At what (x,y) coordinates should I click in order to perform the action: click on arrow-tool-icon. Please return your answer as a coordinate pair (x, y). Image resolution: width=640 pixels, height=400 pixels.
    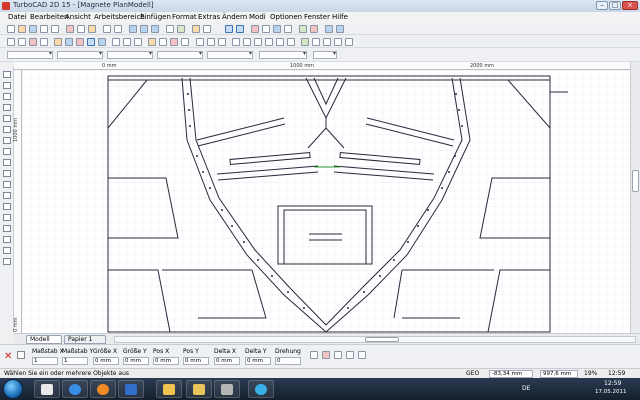
    Looking at the image, I should click on (22, 42).